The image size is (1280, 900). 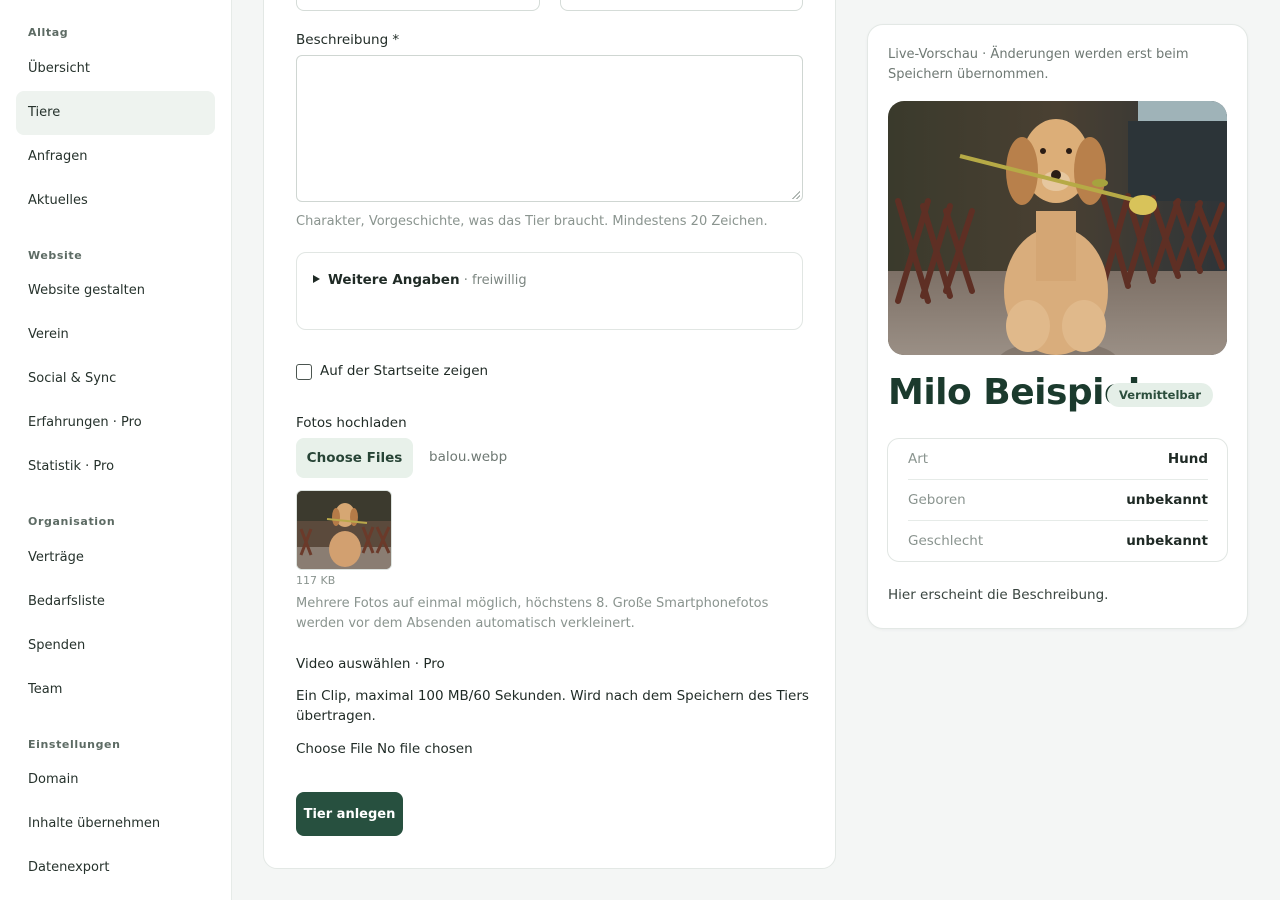 What do you see at coordinates (115, 157) in the screenshot?
I see `sidebar-item-anfragen: Anfragen` at bounding box center [115, 157].